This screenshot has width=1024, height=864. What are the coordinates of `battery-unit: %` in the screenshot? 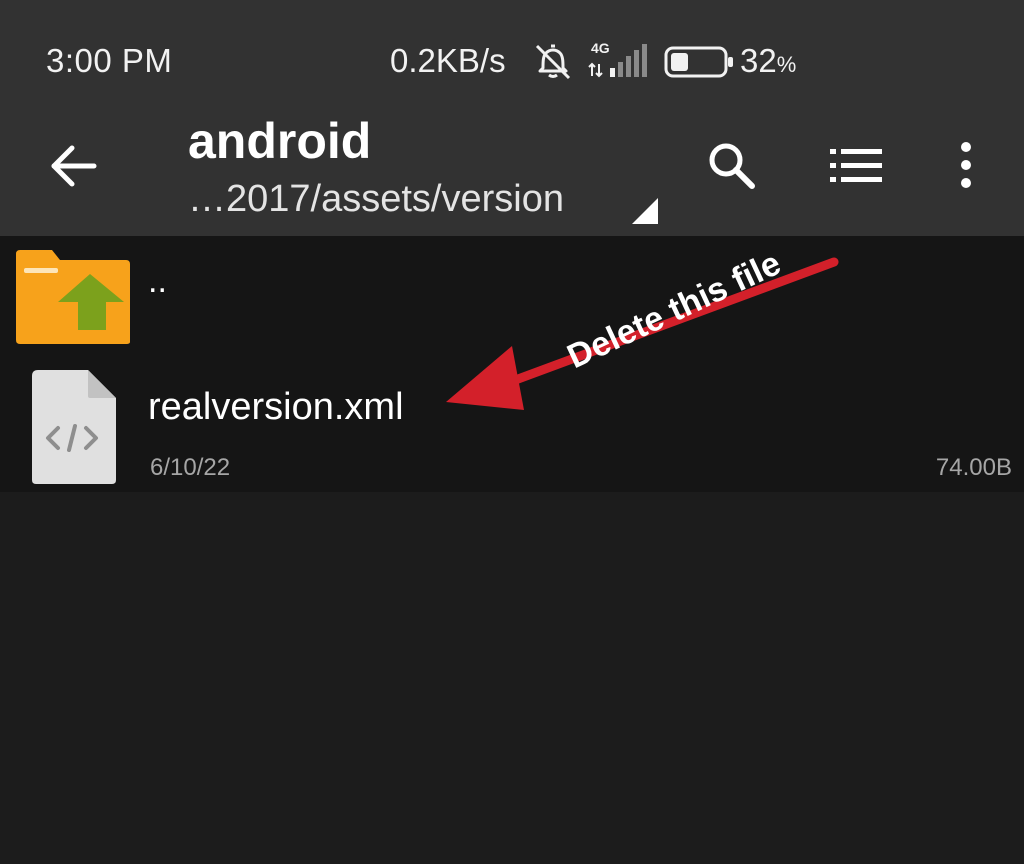 It's located at (786, 64).